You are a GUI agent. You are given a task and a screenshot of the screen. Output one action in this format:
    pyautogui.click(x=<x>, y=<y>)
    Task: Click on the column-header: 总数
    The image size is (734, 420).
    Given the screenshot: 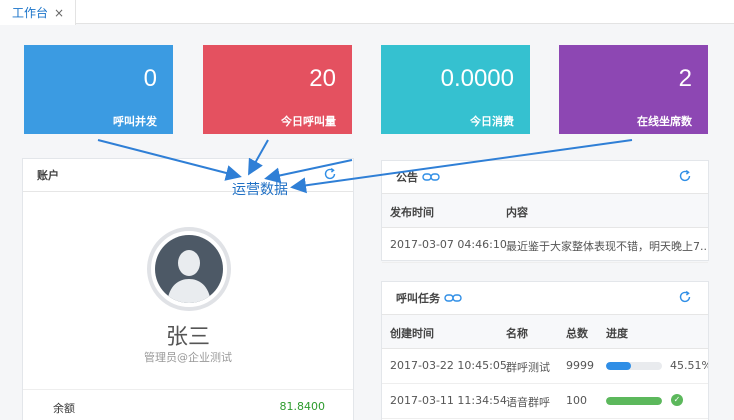 What is the action you would take?
    pyautogui.click(x=577, y=333)
    